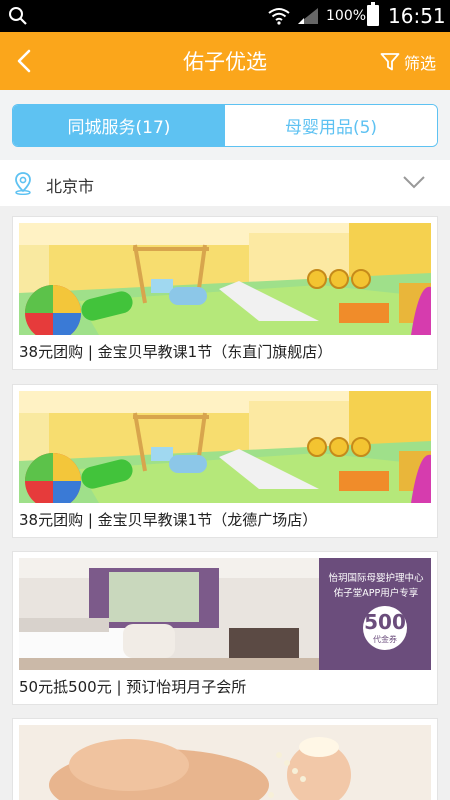  What do you see at coordinates (133, 687) in the screenshot?
I see `item-caption: 50元抵500元 | 预订怡玥月子会所` at bounding box center [133, 687].